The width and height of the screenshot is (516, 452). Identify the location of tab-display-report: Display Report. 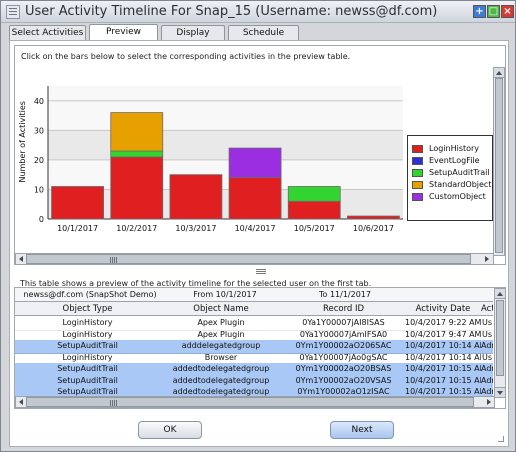
(193, 38).